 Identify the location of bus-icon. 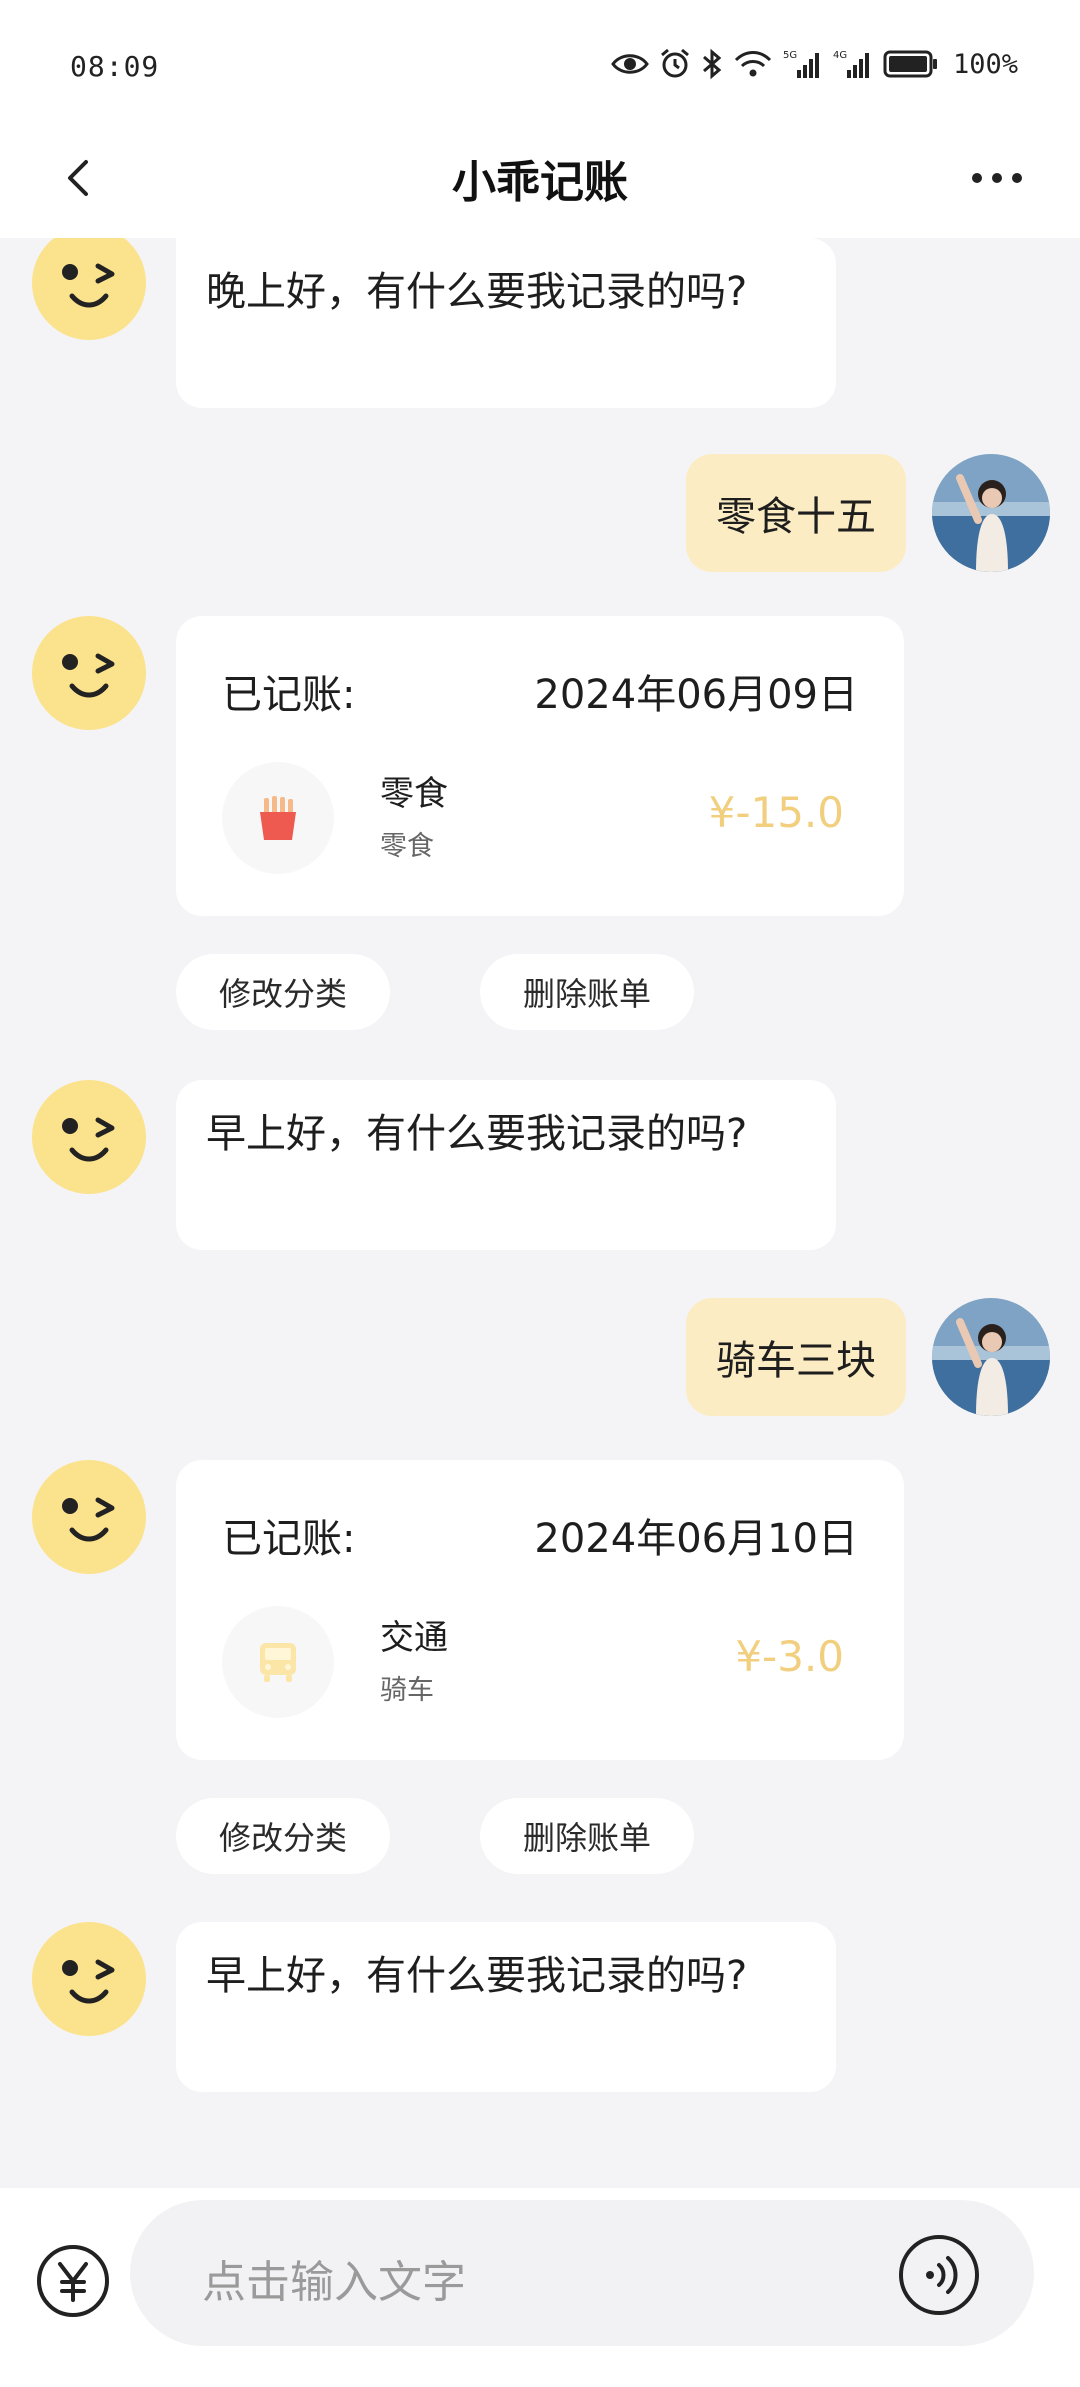
(278, 1662).